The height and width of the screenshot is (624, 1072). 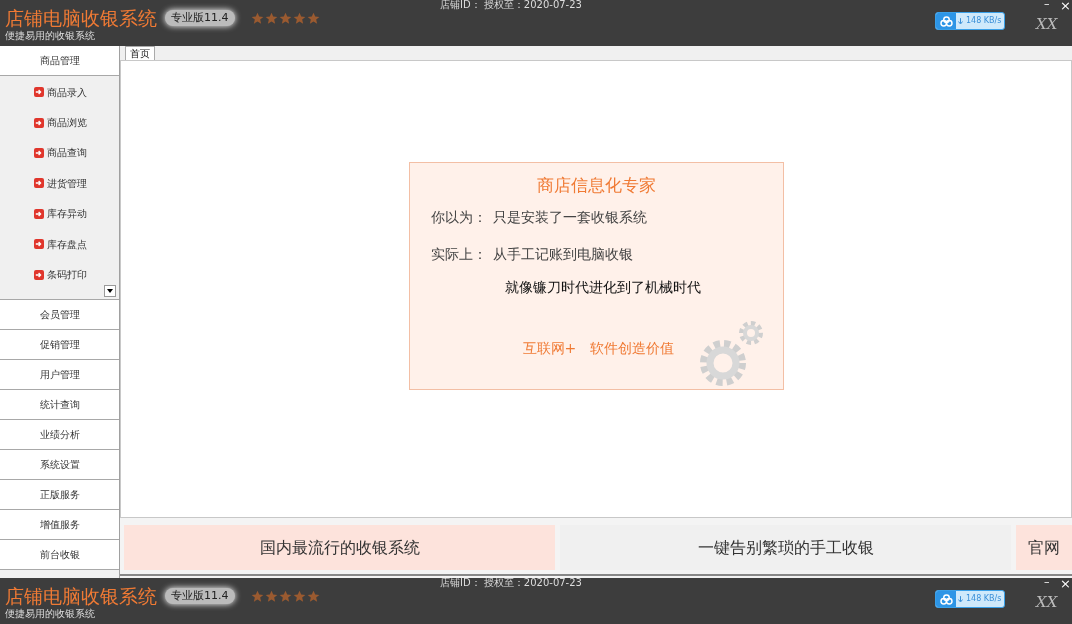 What do you see at coordinates (67, 214) in the screenshot?
I see `sidebar-item: 库存异动` at bounding box center [67, 214].